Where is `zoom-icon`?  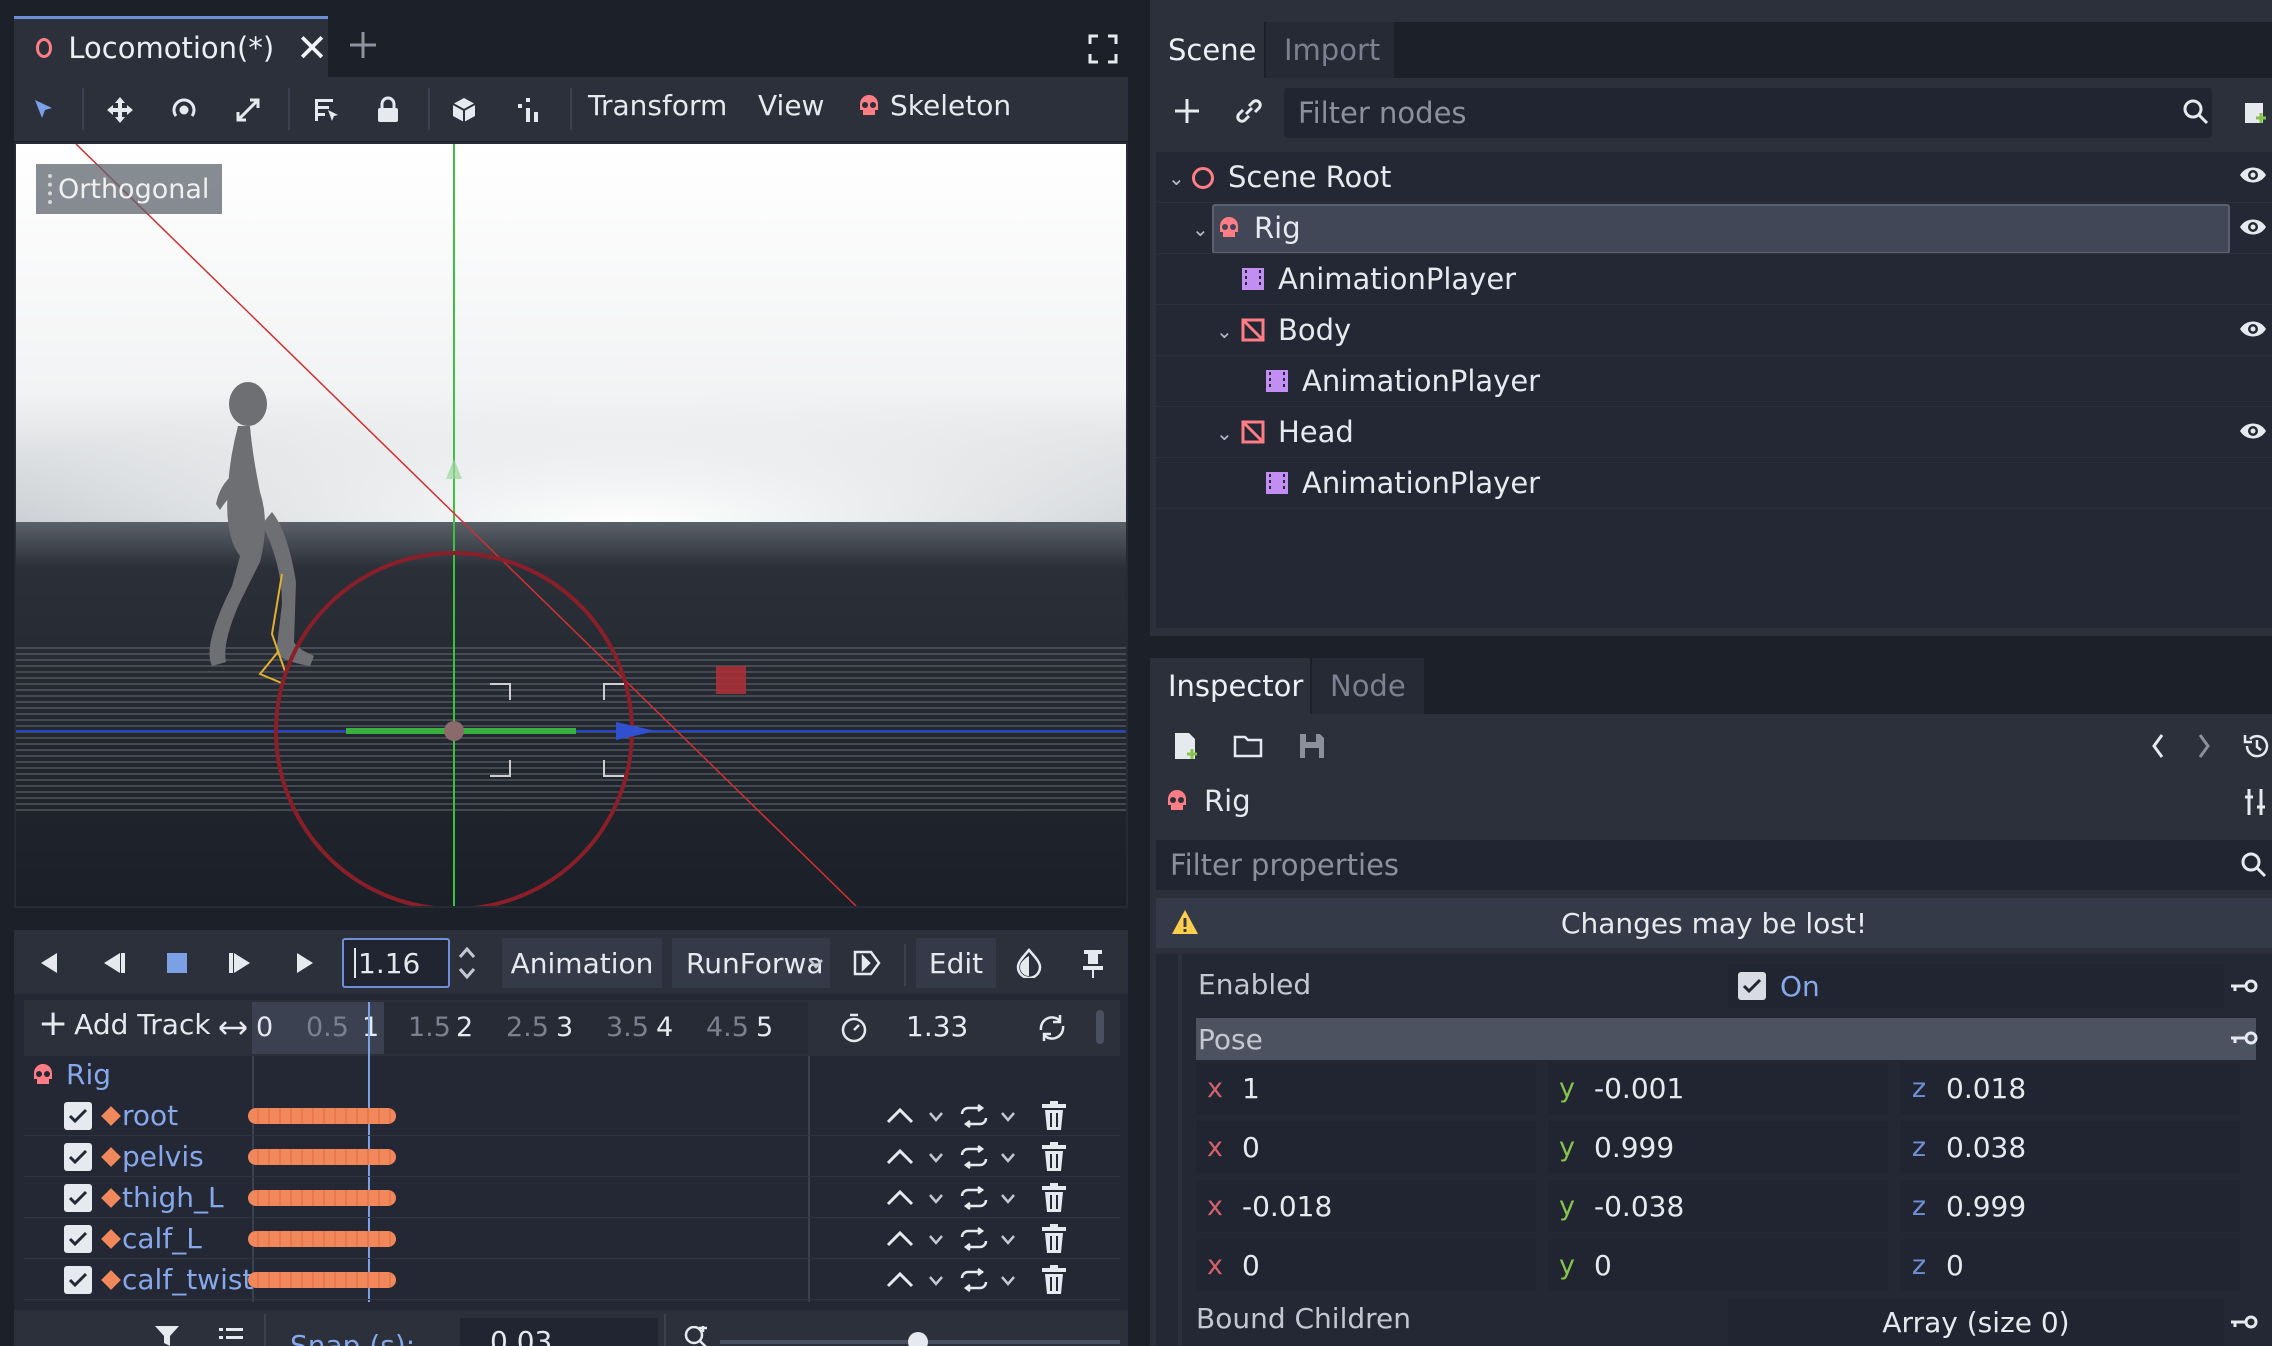
zoom-icon is located at coordinates (697, 1336).